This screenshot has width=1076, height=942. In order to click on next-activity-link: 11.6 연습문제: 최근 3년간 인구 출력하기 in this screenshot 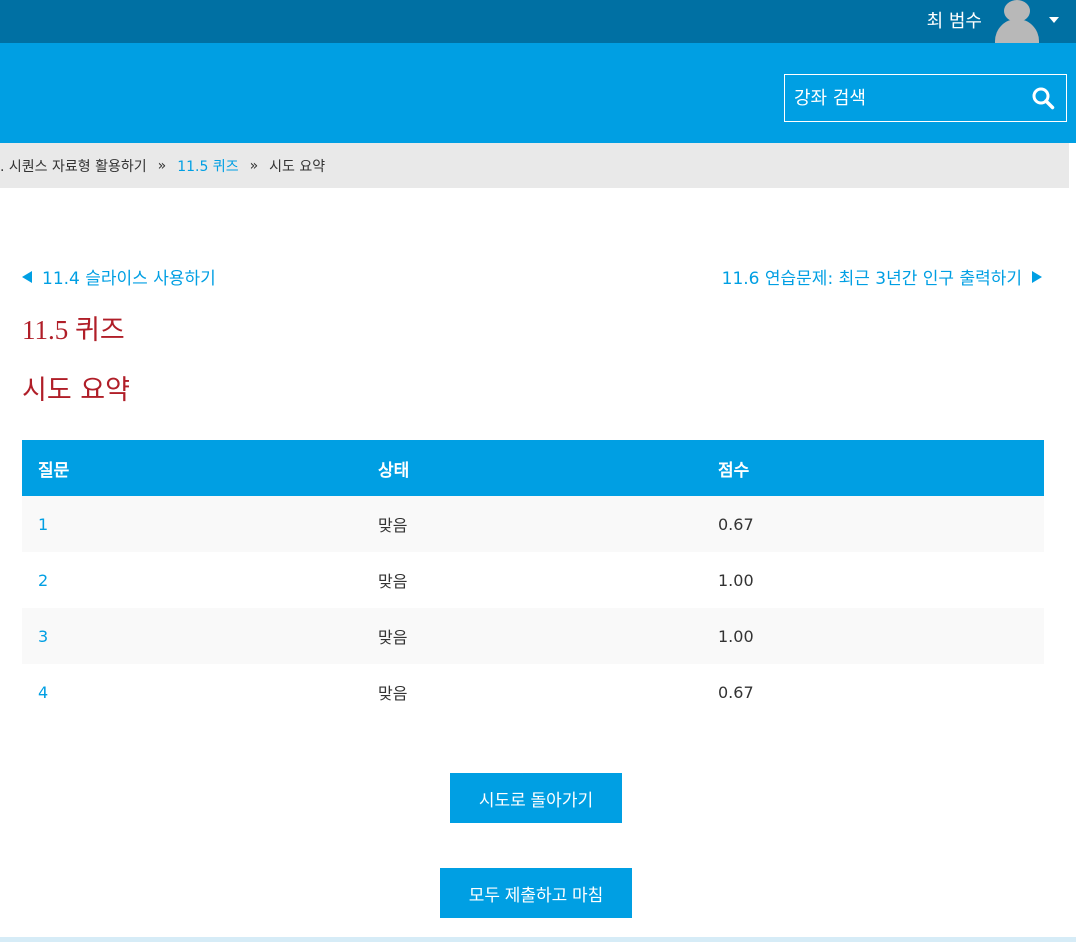, I will do `click(882, 276)`.